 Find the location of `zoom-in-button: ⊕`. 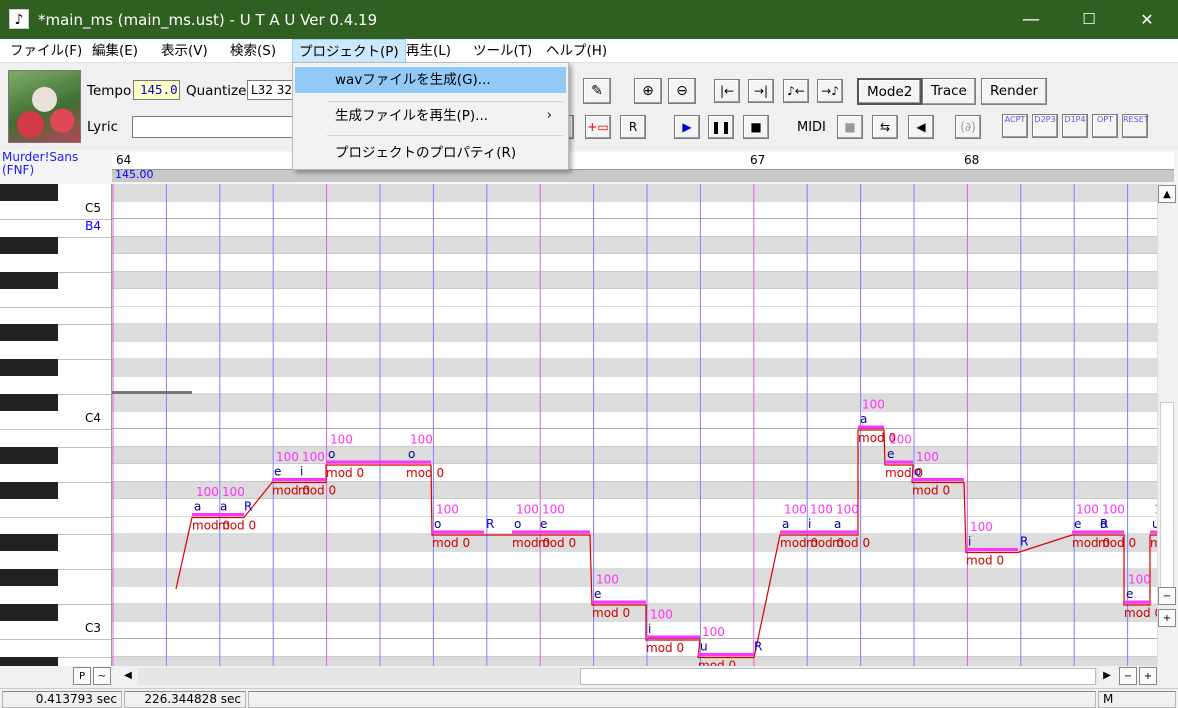

zoom-in-button: ⊕ is located at coordinates (648, 91).